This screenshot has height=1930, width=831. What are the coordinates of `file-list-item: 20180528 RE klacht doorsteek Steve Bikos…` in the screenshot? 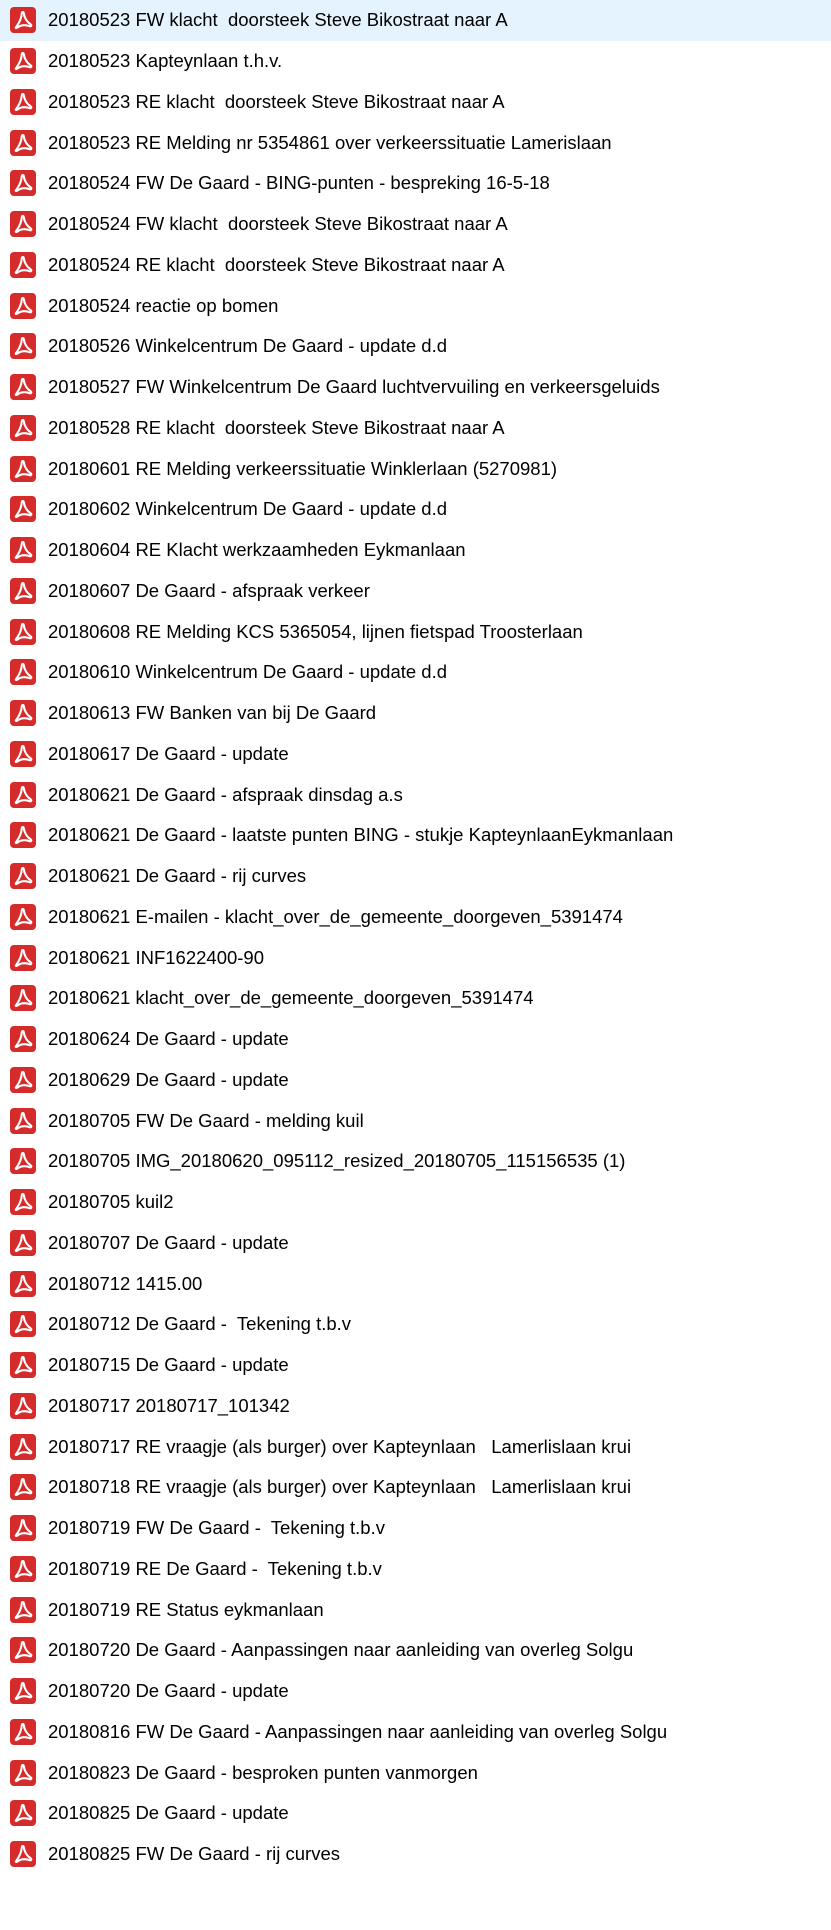 It's located at (415, 428).